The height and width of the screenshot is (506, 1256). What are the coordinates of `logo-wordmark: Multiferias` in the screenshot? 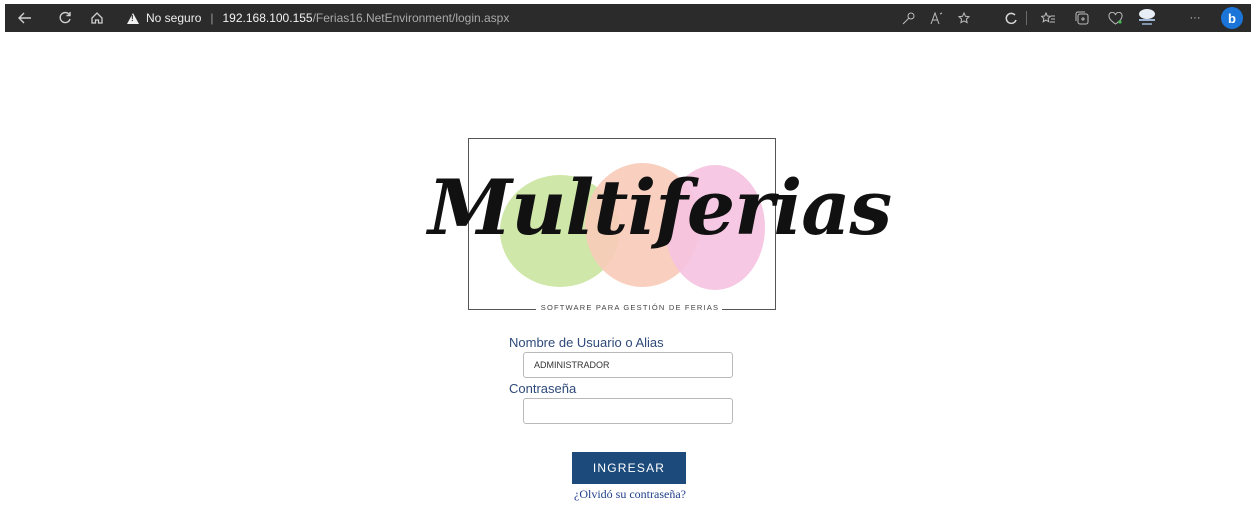 It's located at (660, 207).